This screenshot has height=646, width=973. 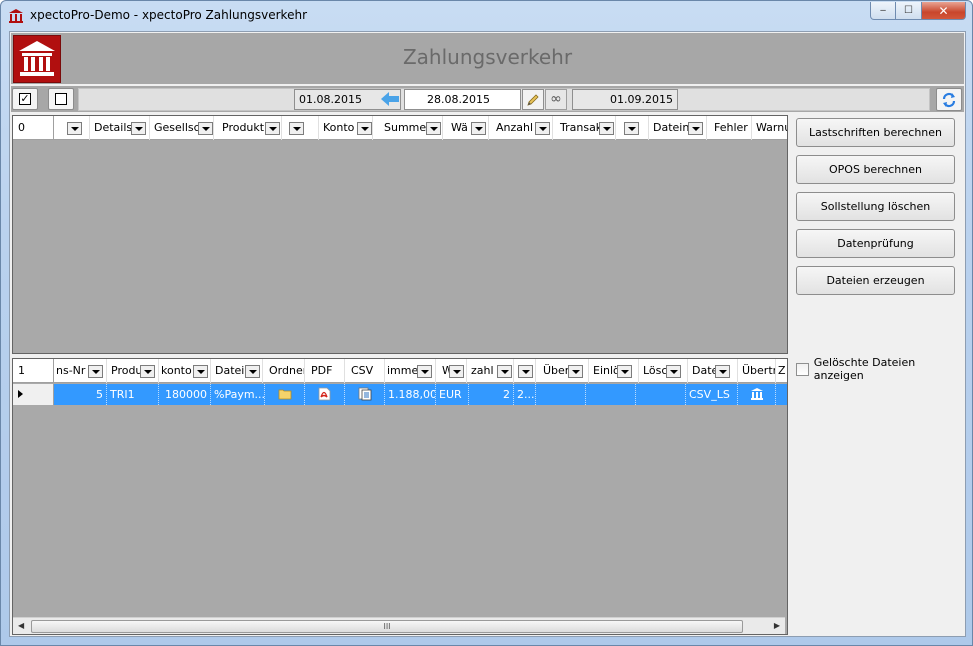 I want to click on folder-icon, so click(x=285, y=394).